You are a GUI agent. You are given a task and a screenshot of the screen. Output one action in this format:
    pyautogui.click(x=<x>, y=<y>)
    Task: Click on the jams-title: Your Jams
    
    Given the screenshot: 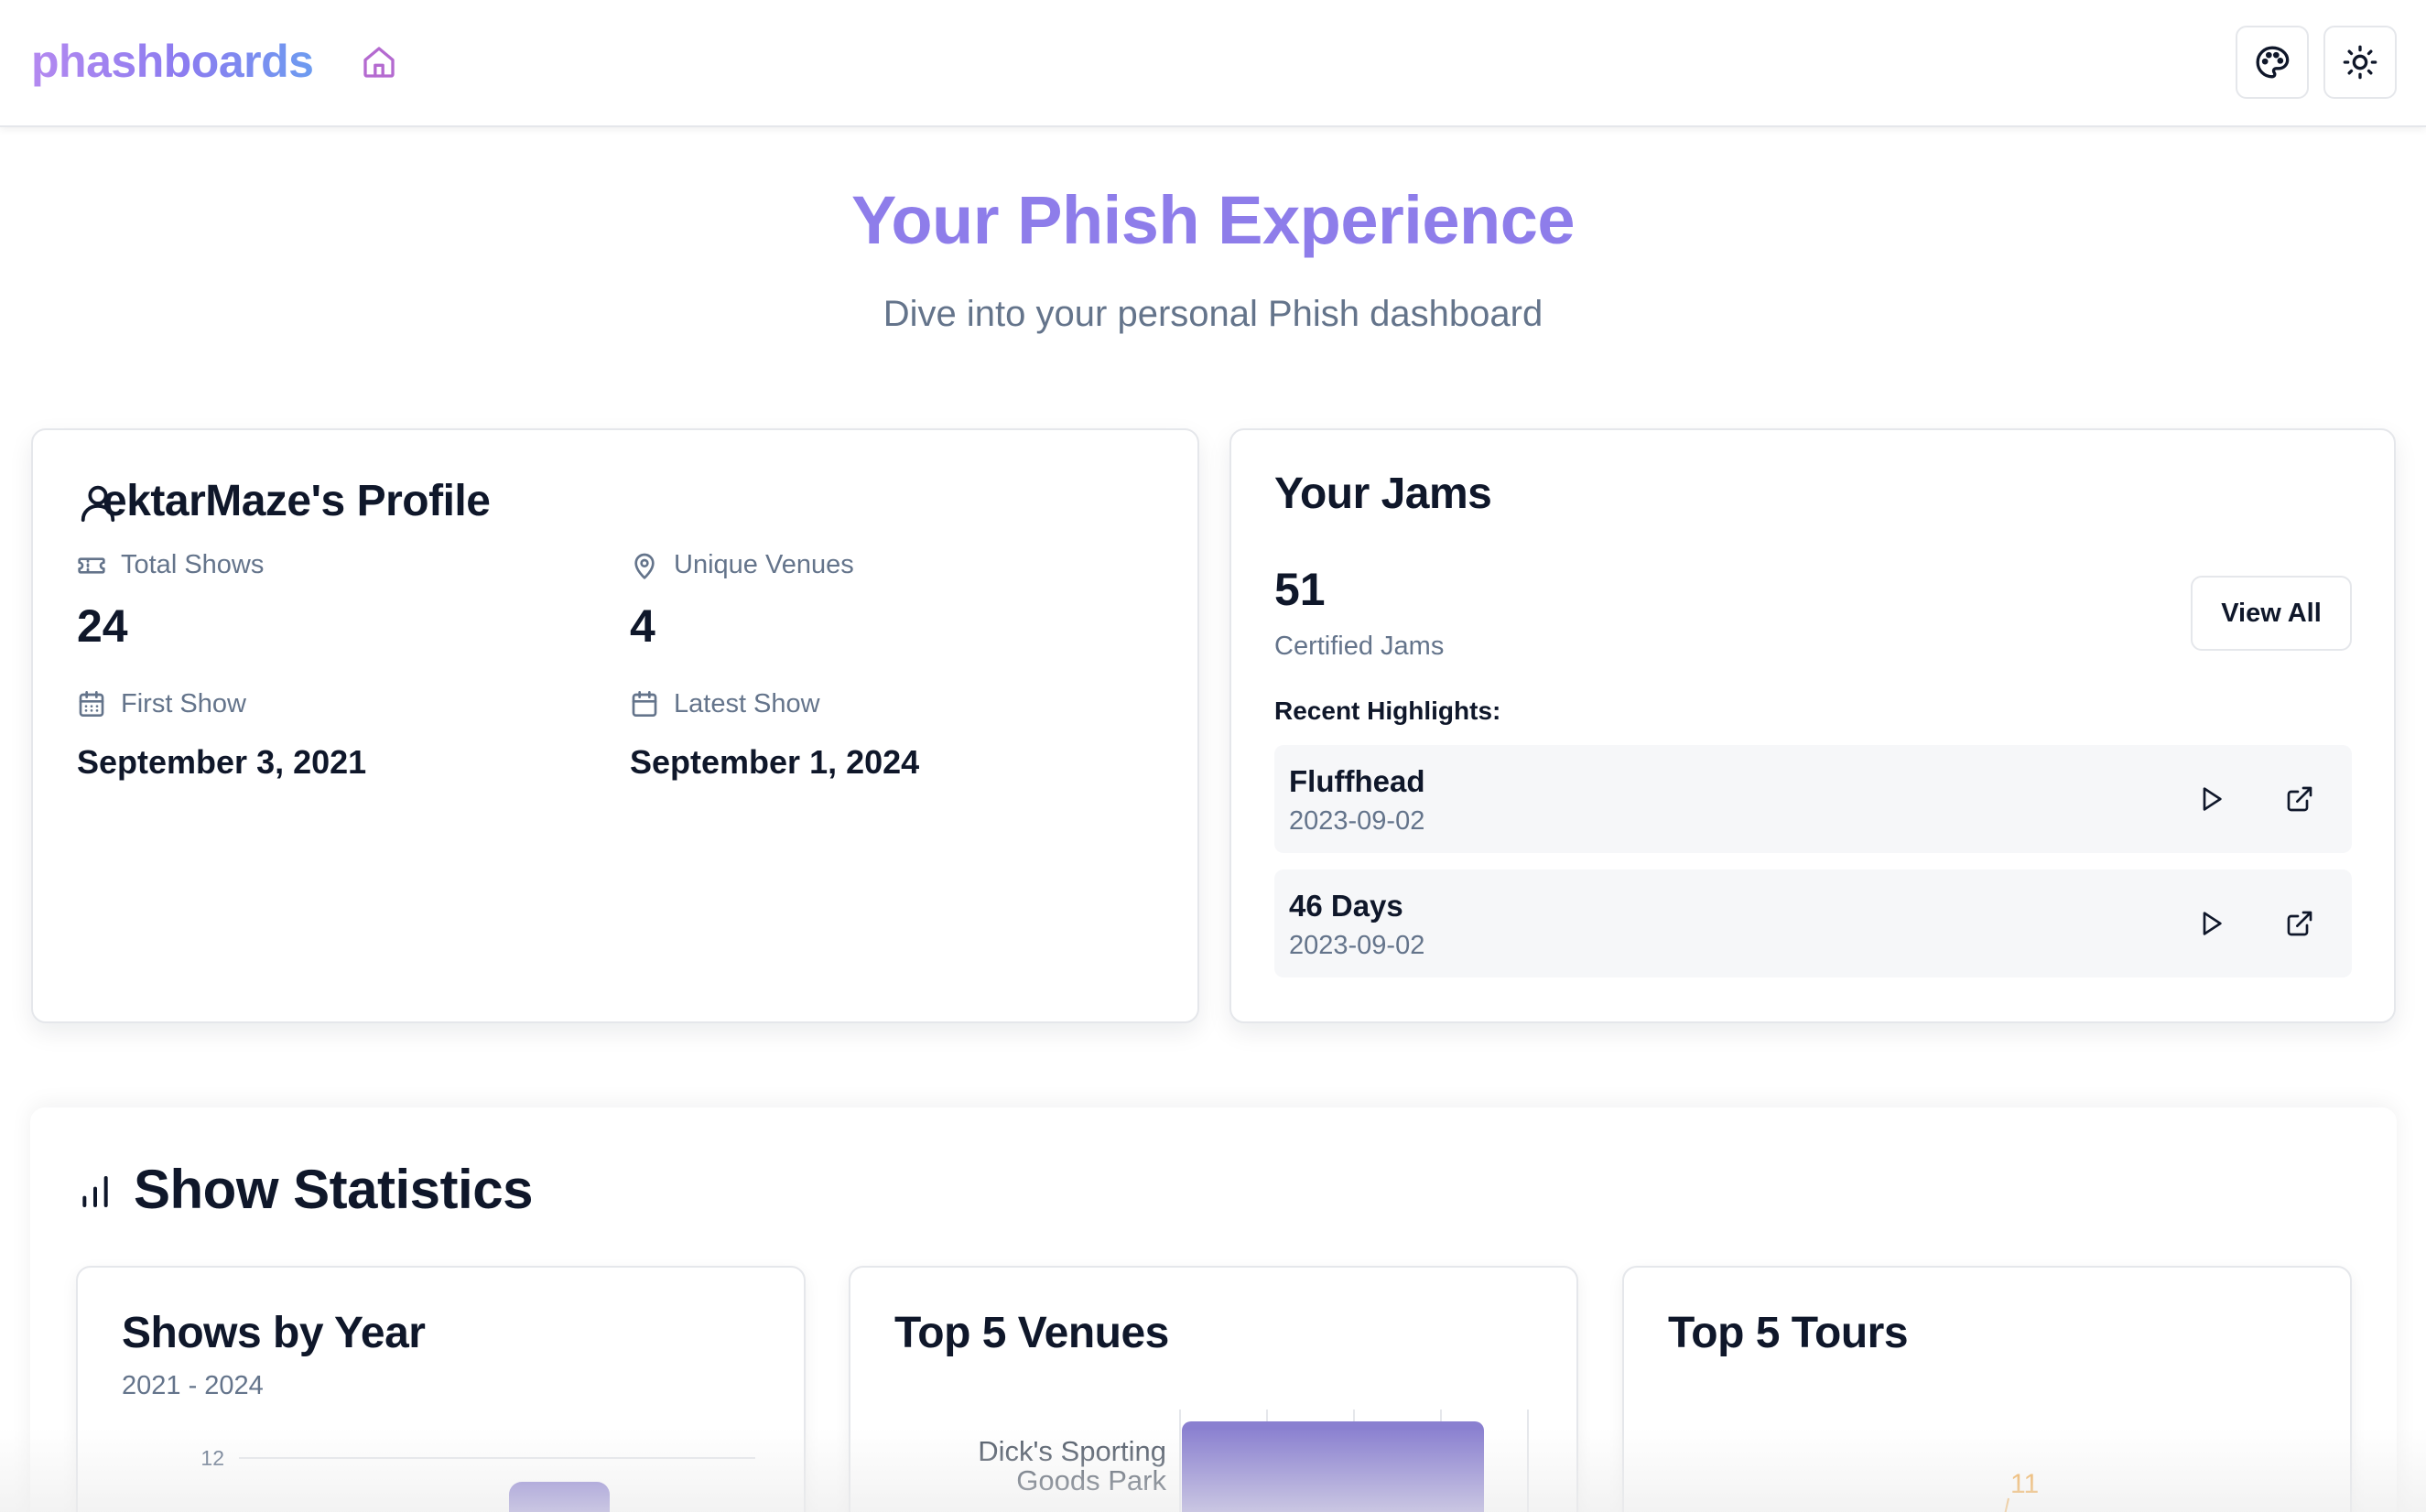 What is the action you would take?
    pyautogui.click(x=1383, y=494)
    